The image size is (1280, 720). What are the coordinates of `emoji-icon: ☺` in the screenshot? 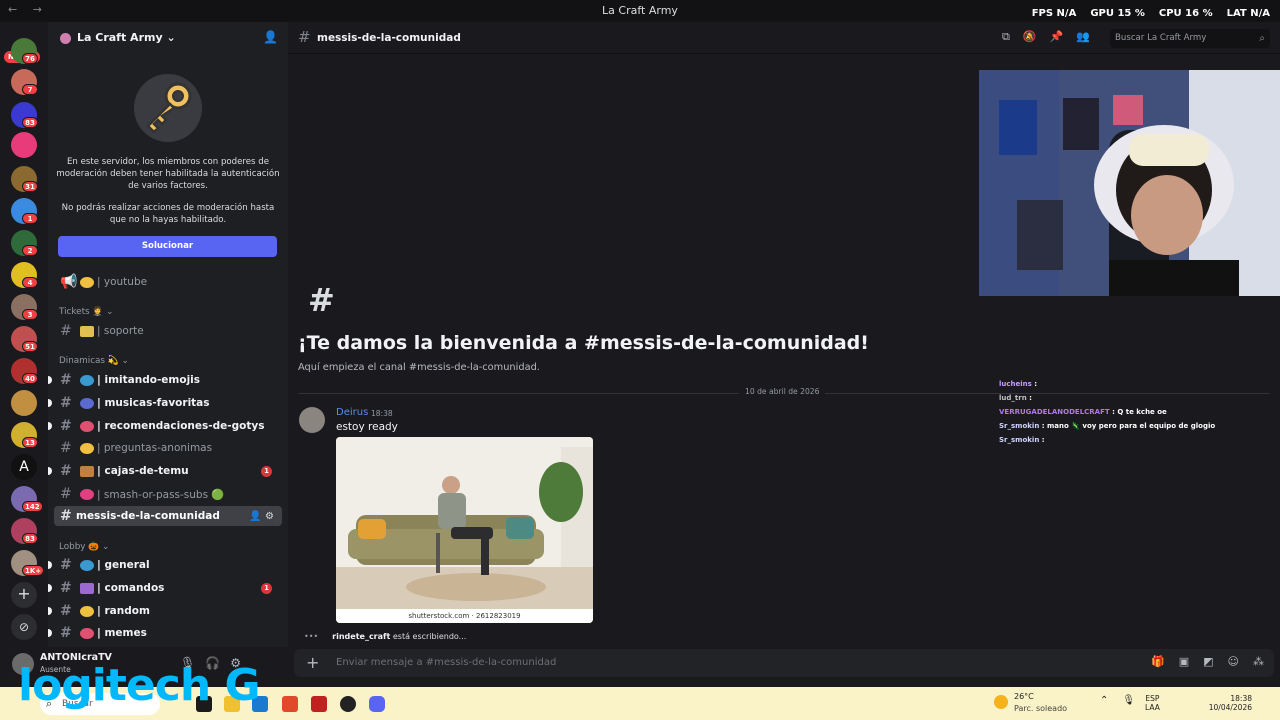 It's located at (1233, 661).